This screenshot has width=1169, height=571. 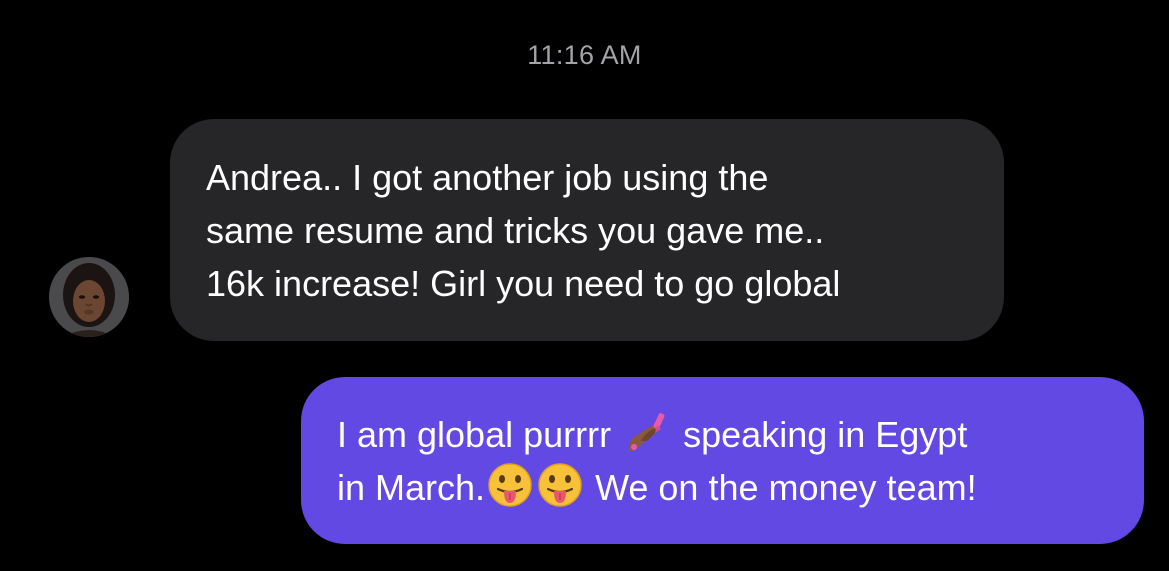 What do you see at coordinates (411, 487) in the screenshot?
I see `outgoing-text-segment: in March.` at bounding box center [411, 487].